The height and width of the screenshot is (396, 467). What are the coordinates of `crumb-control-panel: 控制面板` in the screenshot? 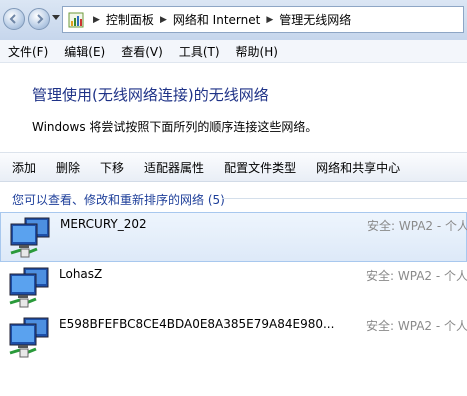 It's located at (130, 19).